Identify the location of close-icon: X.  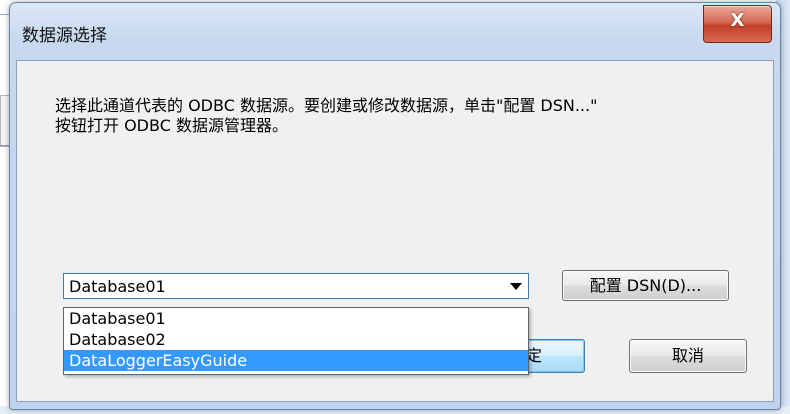
(737, 20).